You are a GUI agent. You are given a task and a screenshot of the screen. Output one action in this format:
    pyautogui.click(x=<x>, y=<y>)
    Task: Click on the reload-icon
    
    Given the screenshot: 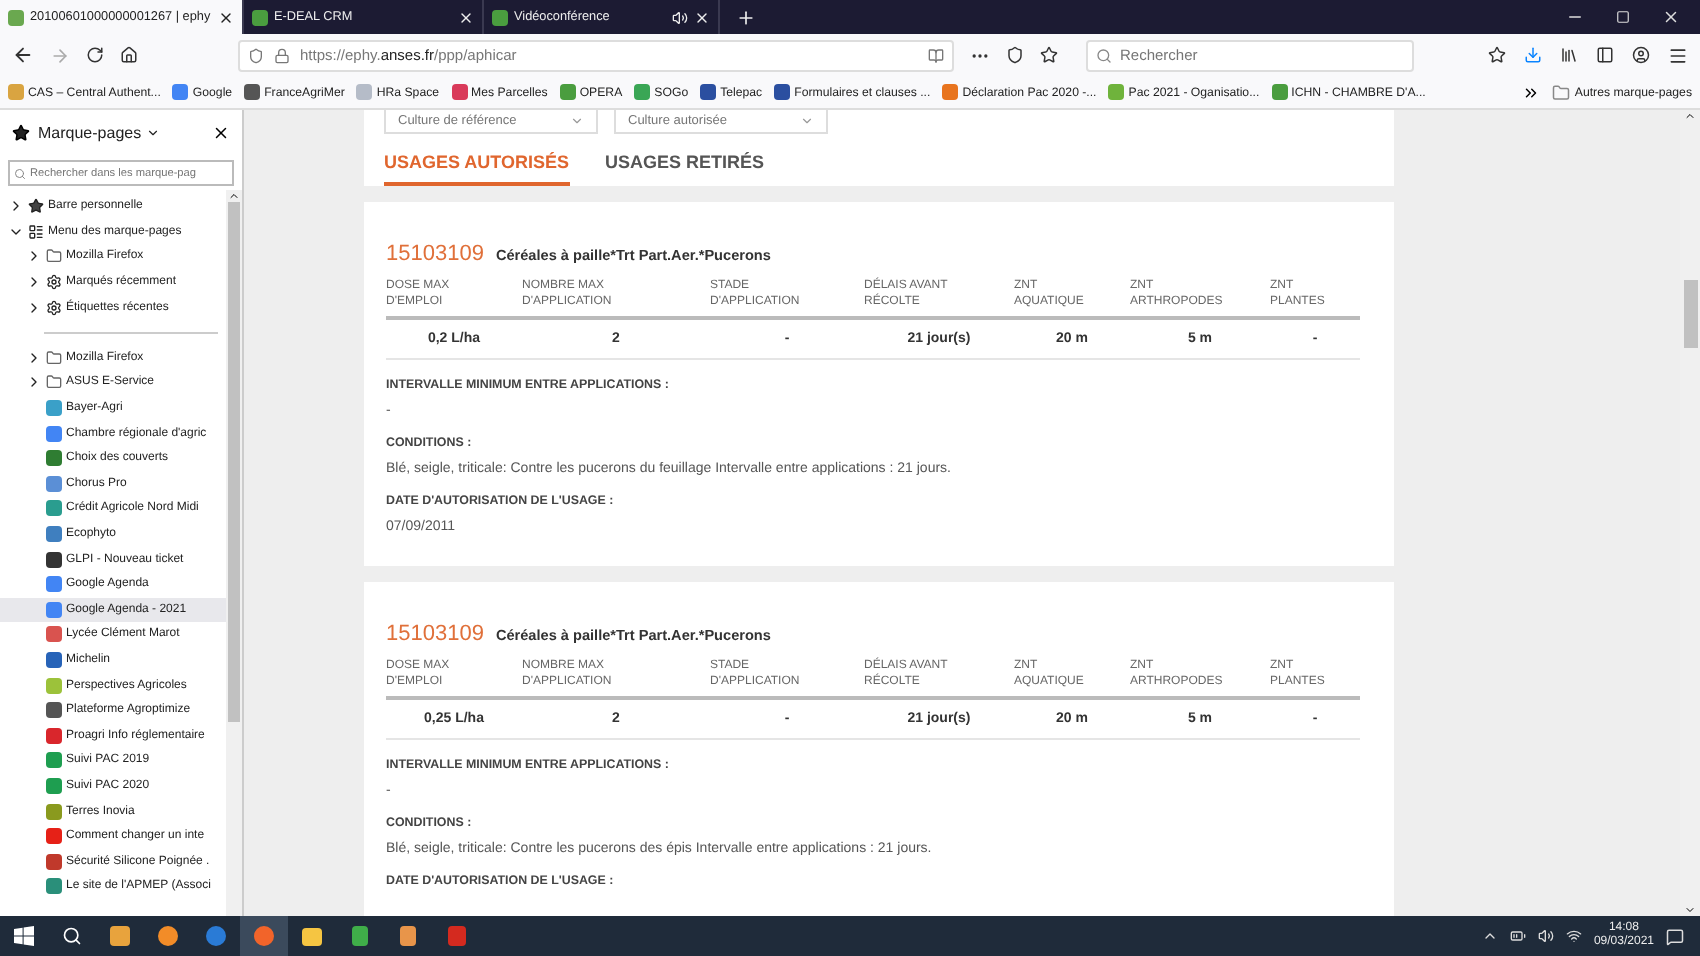 What is the action you would take?
    pyautogui.click(x=95, y=55)
    